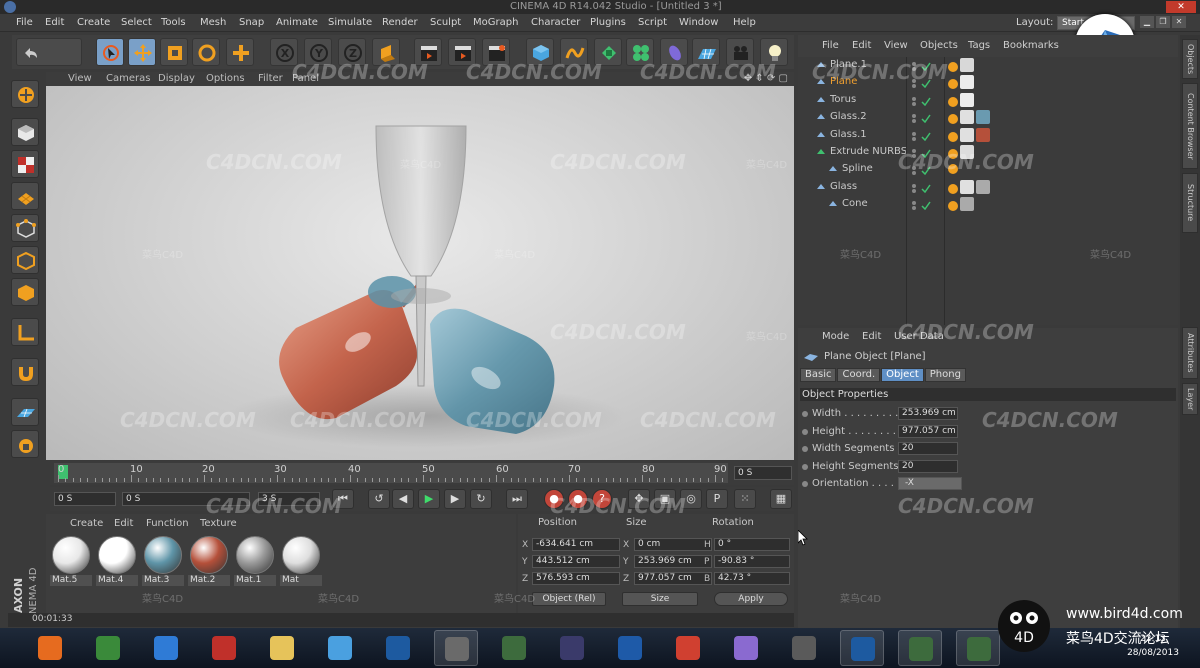 This screenshot has height=668, width=1200. I want to click on max-frame-field: 3 S, so click(289, 499).